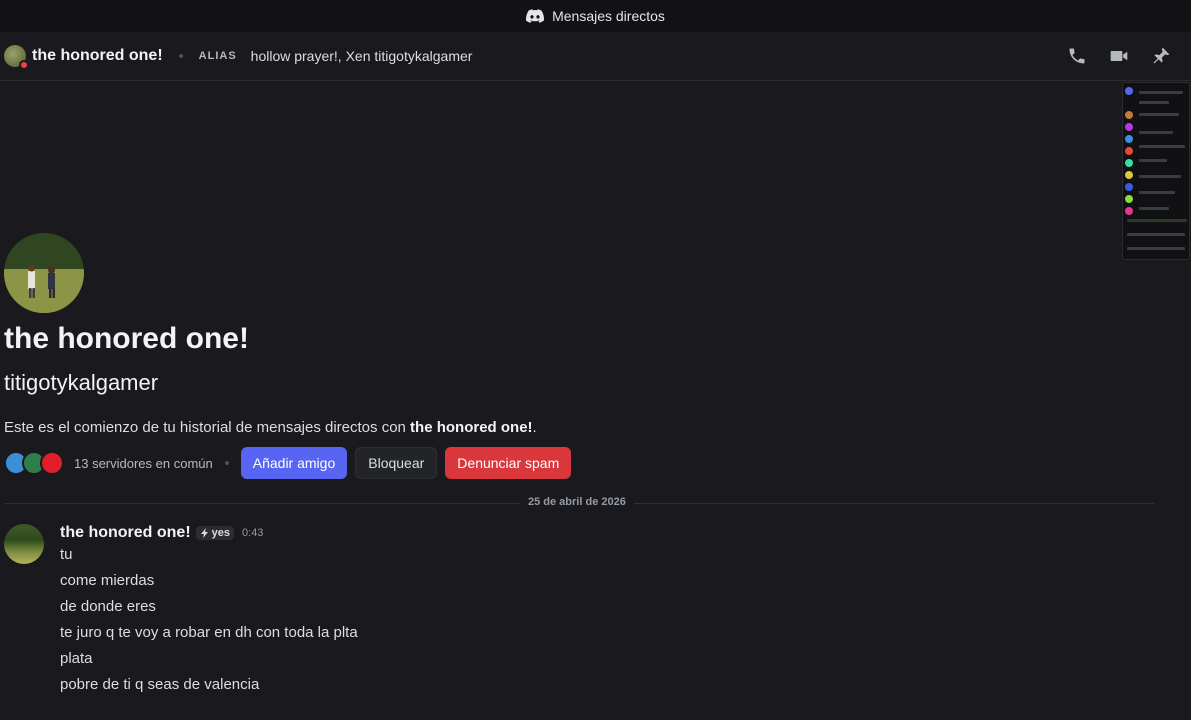  Describe the element at coordinates (24, 65) in the screenshot. I see `dnd-status-icon` at that location.